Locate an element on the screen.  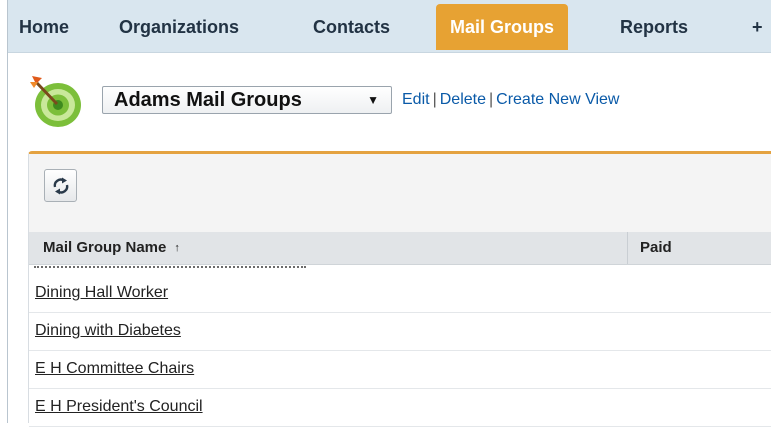
edit-view-link: Edit is located at coordinates (416, 99).